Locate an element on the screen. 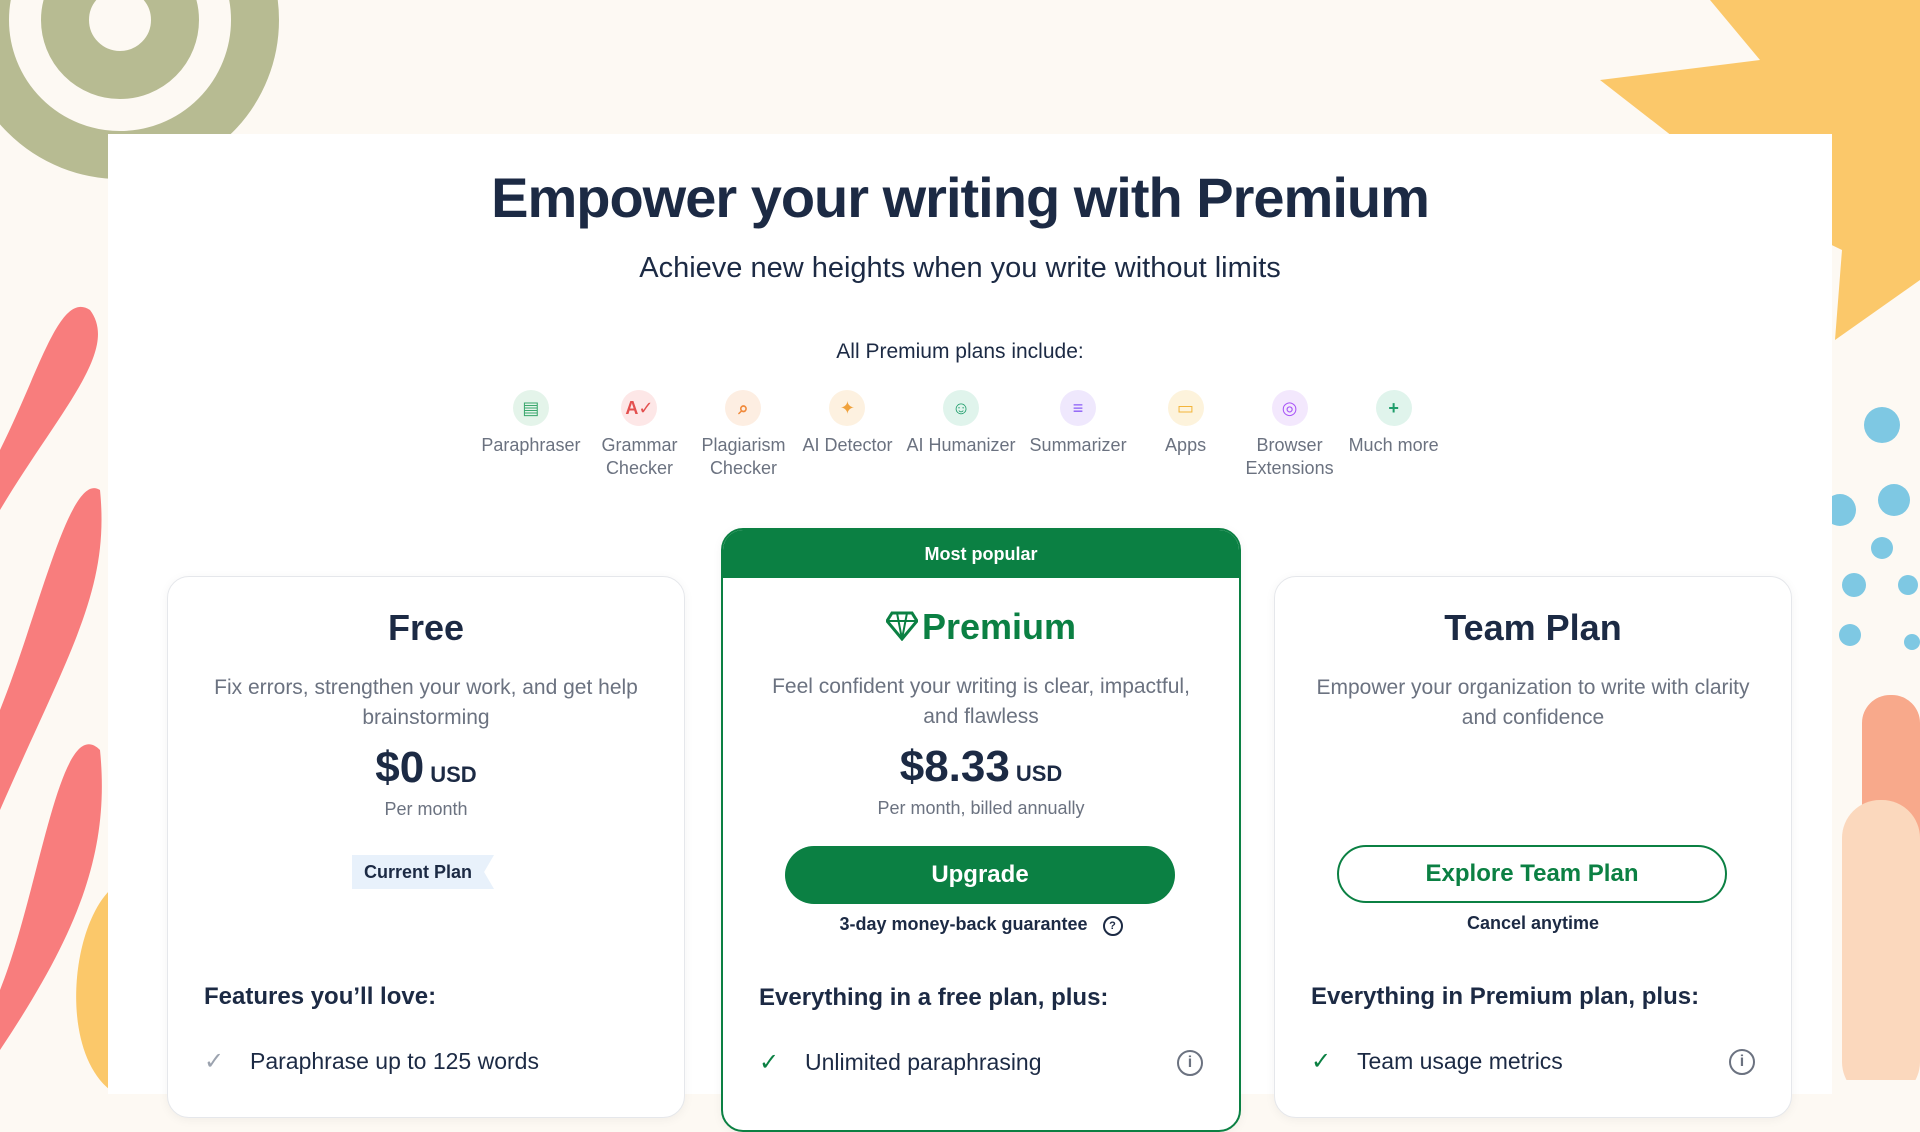  plus-icon: + is located at coordinates (1393, 408).